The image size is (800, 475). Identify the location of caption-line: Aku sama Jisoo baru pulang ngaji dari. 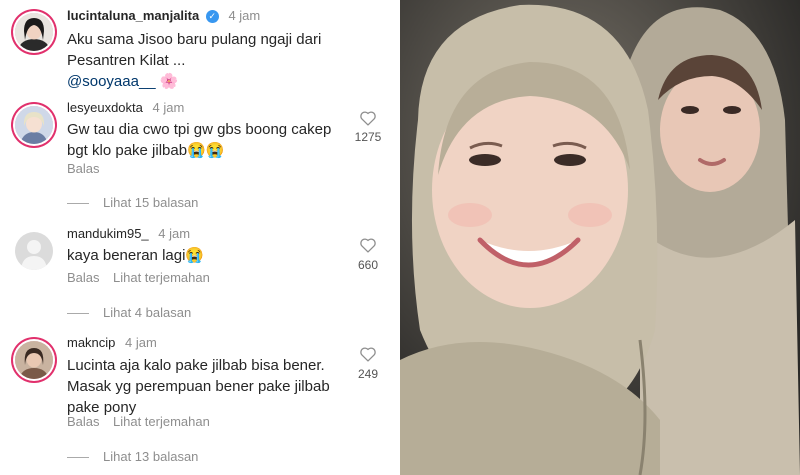
(194, 39).